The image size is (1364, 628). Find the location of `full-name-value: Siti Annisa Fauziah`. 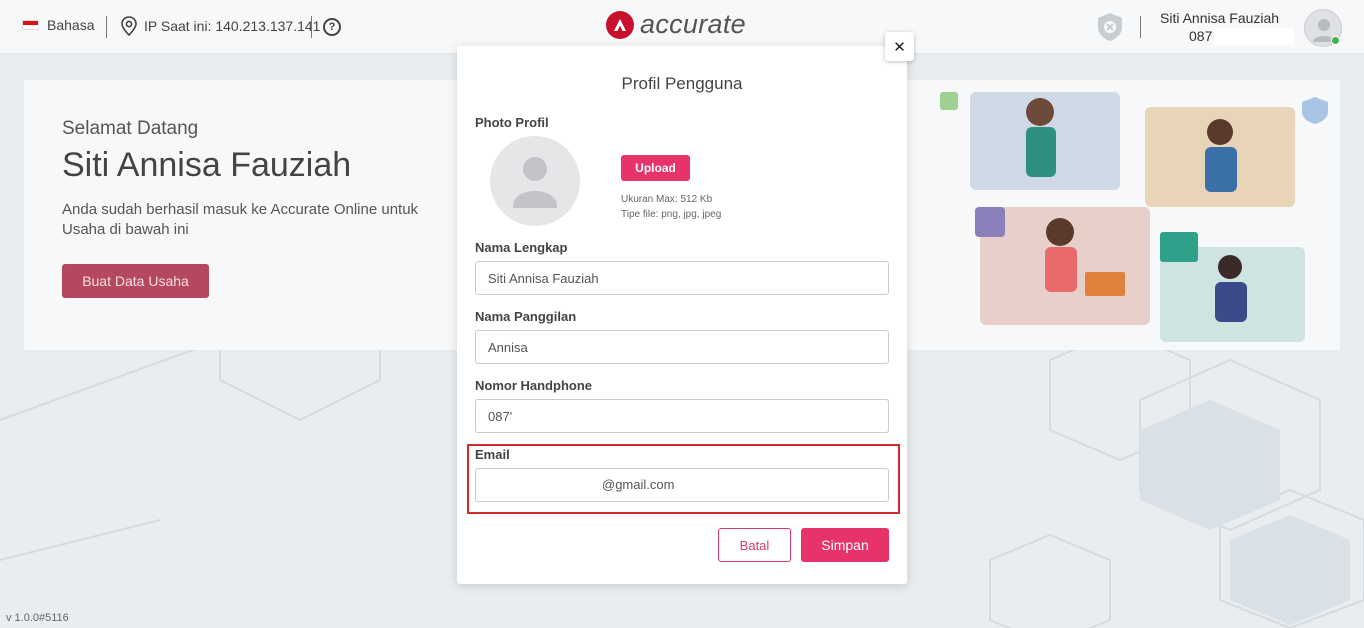

full-name-value: Siti Annisa Fauziah is located at coordinates (543, 278).